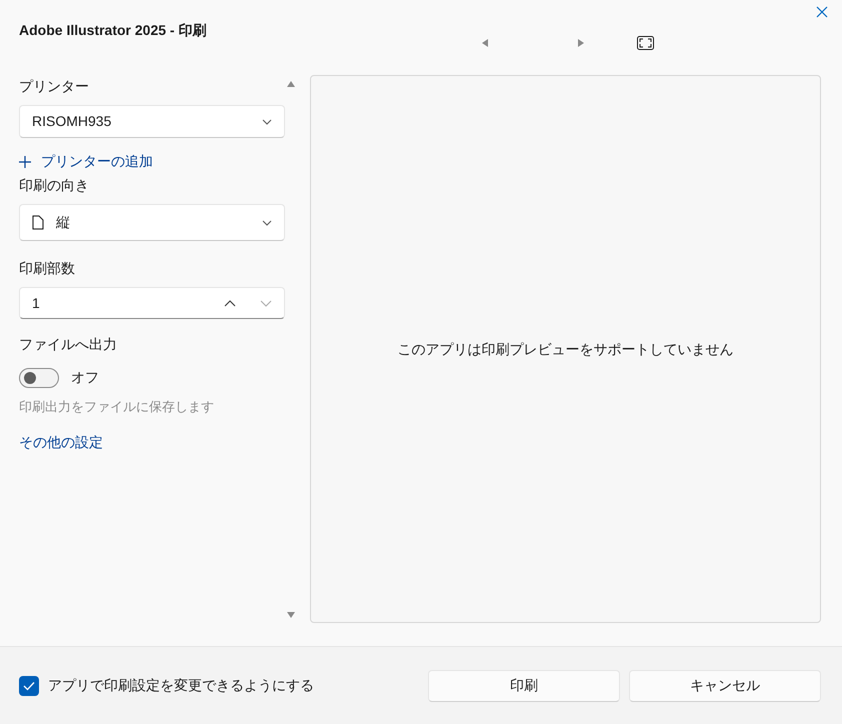 The width and height of the screenshot is (842, 724). Describe the element at coordinates (38, 222) in the screenshot. I see `document-icon` at that location.